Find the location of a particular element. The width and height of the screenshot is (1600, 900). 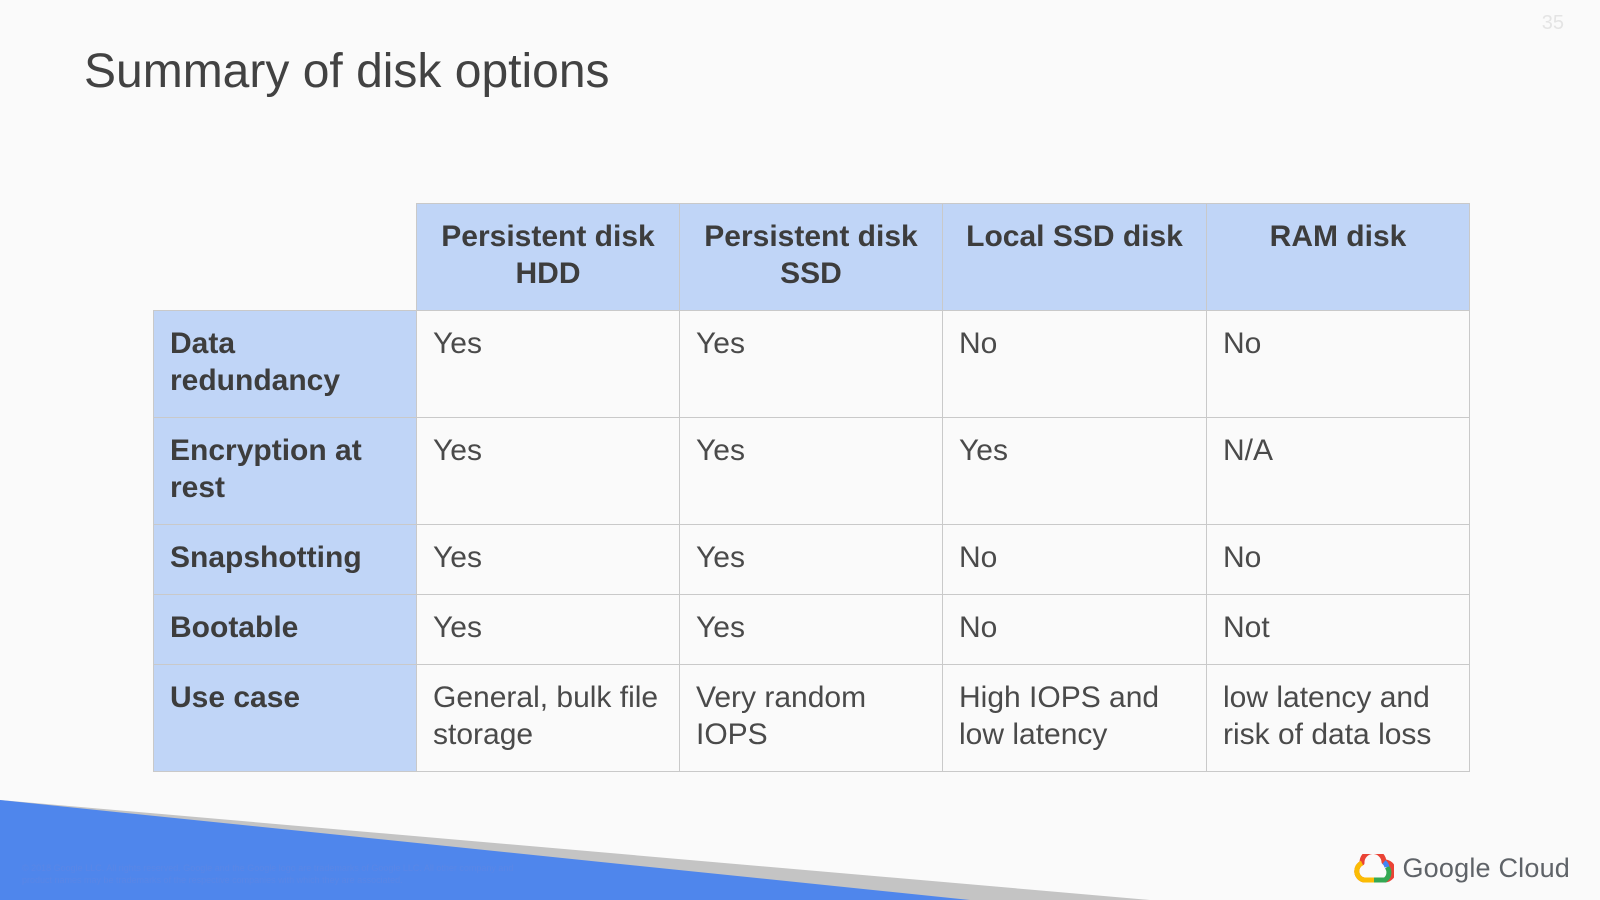

column-header-ram-disk: RAM disk is located at coordinates (1338, 257).